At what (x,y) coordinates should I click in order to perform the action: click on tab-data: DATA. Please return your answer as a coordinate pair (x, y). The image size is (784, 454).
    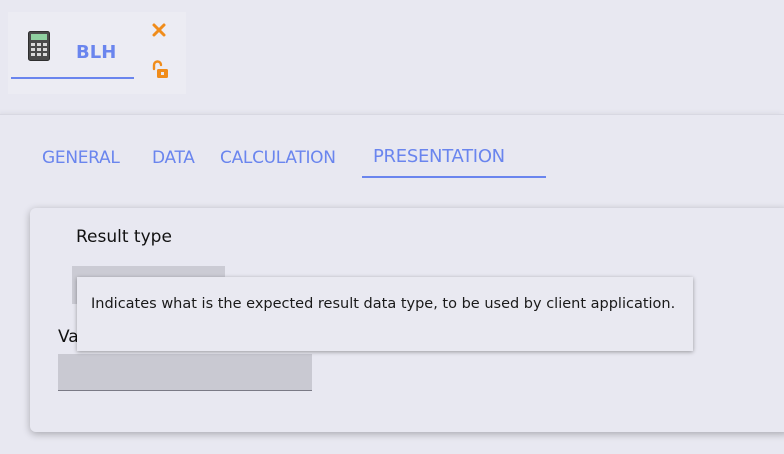
    Looking at the image, I should click on (173, 158).